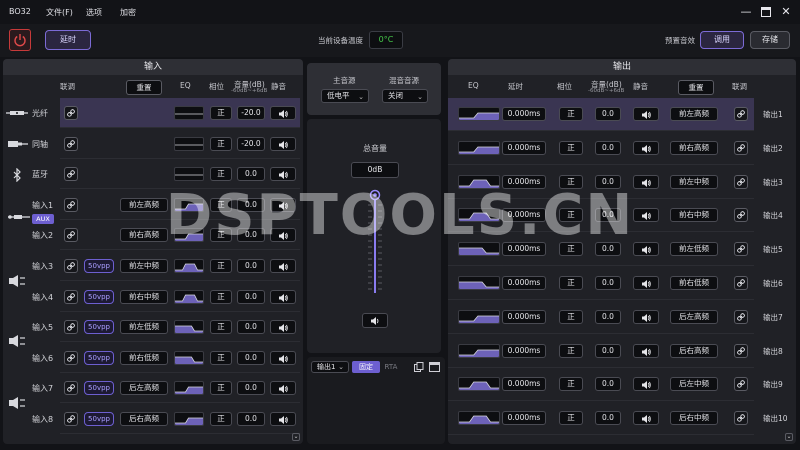  I want to click on input-reset-button: 重置, so click(144, 87).